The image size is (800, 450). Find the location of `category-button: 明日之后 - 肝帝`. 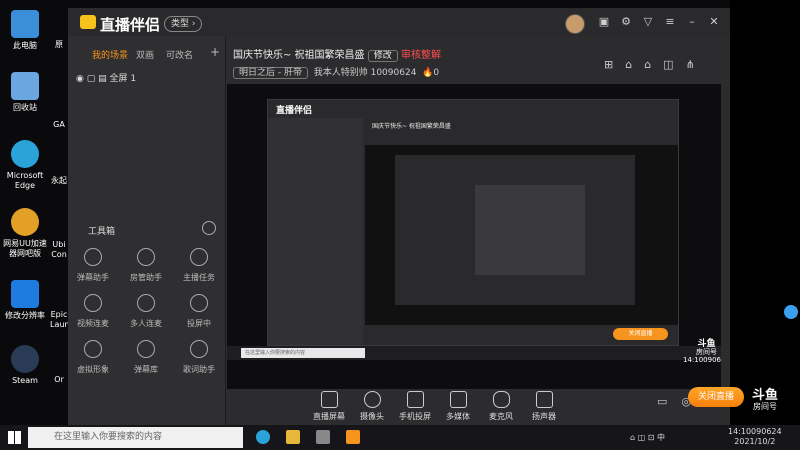

category-button: 明日之后 - 肝帝 is located at coordinates (270, 73).